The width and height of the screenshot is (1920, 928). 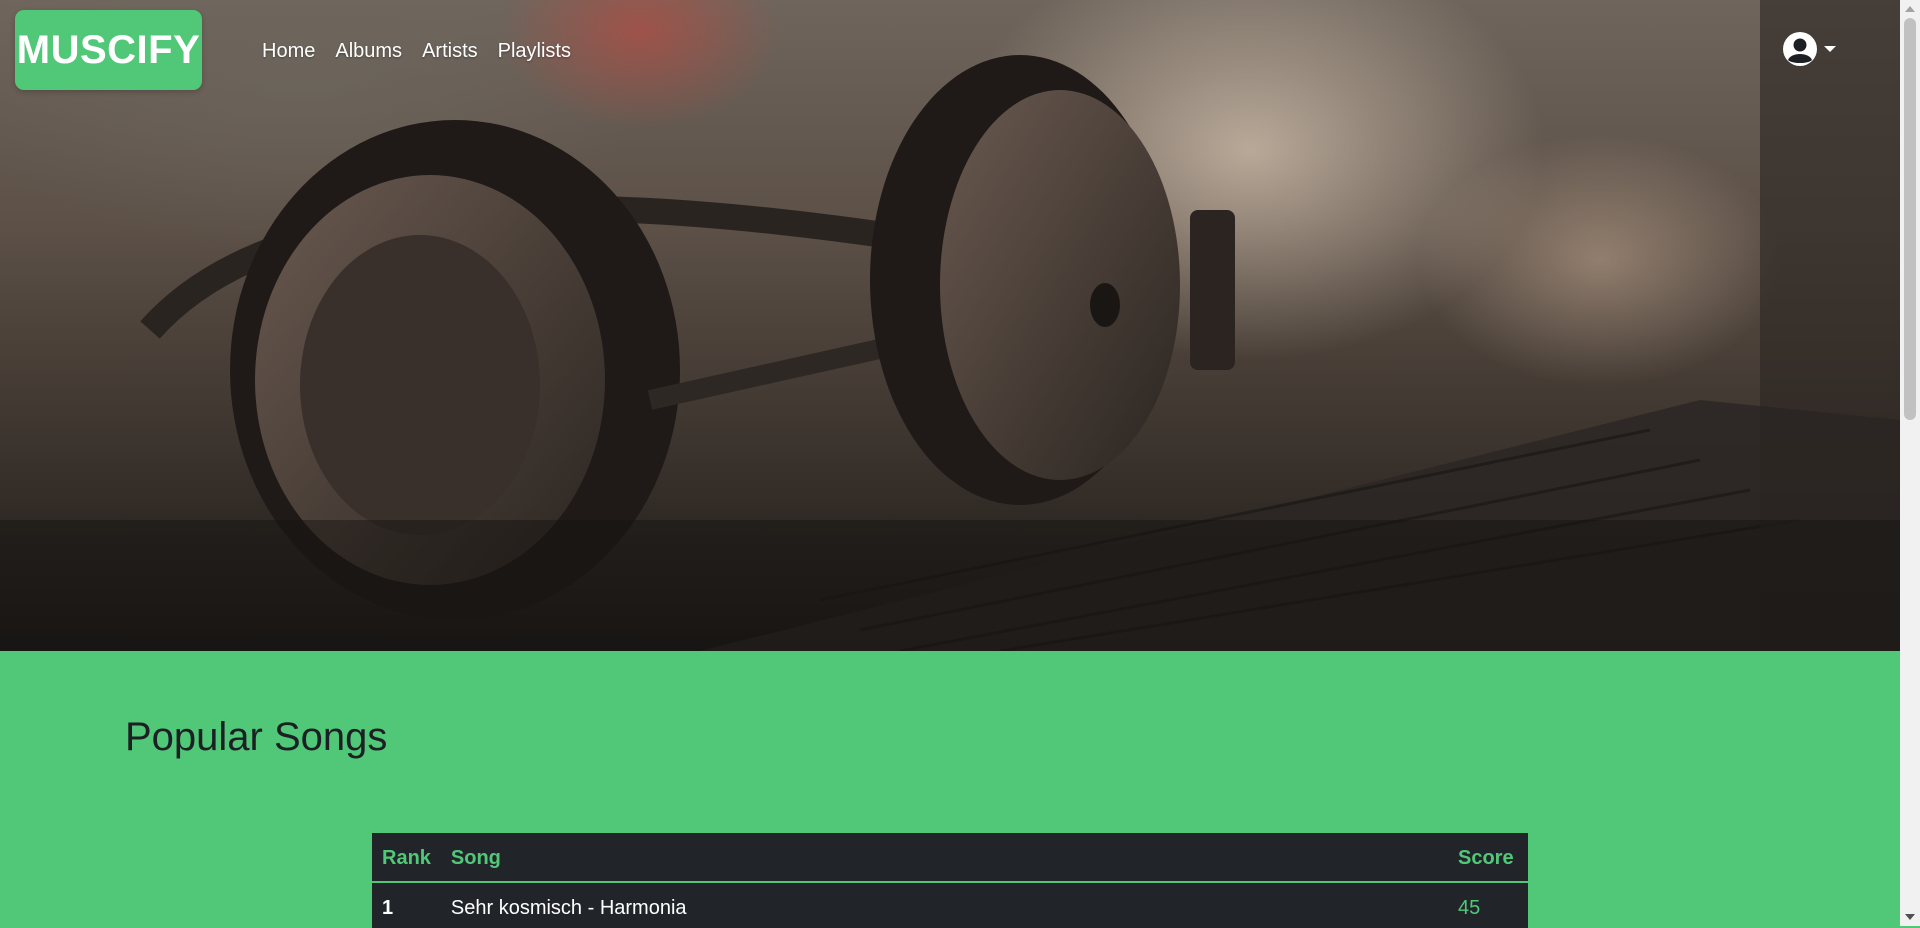 What do you see at coordinates (944, 858) in the screenshot?
I see `song-column-header: Song` at bounding box center [944, 858].